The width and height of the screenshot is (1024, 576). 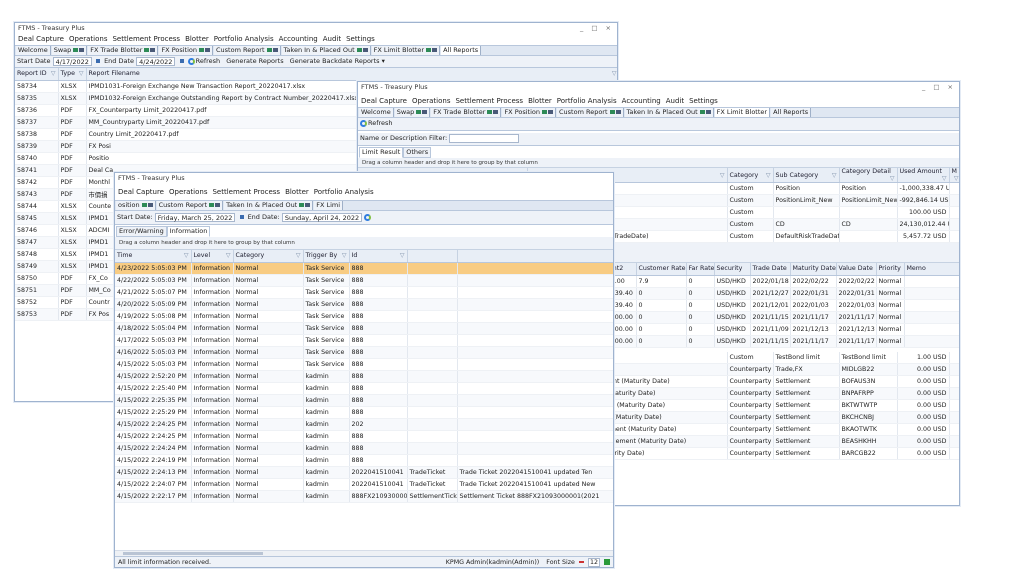 What do you see at coordinates (326, 256) in the screenshot?
I see `column-header: Trigger By ▽` at bounding box center [326, 256].